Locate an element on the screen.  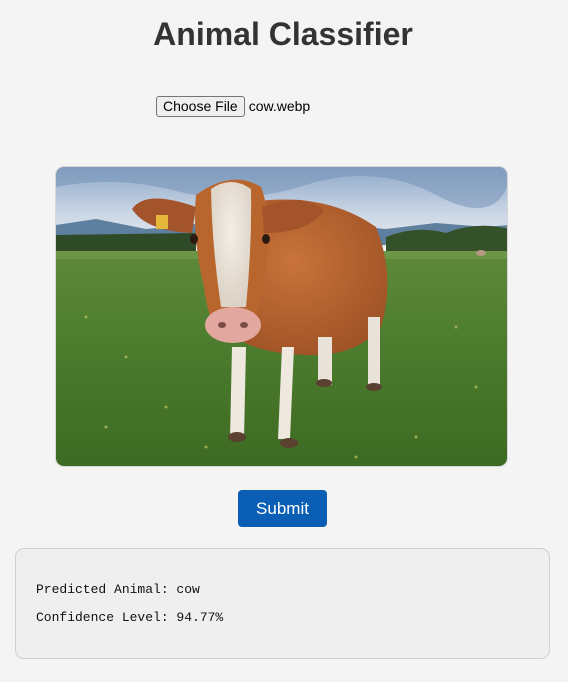
confidence-level-text: Confidence Level: 94.77% is located at coordinates (130, 617).